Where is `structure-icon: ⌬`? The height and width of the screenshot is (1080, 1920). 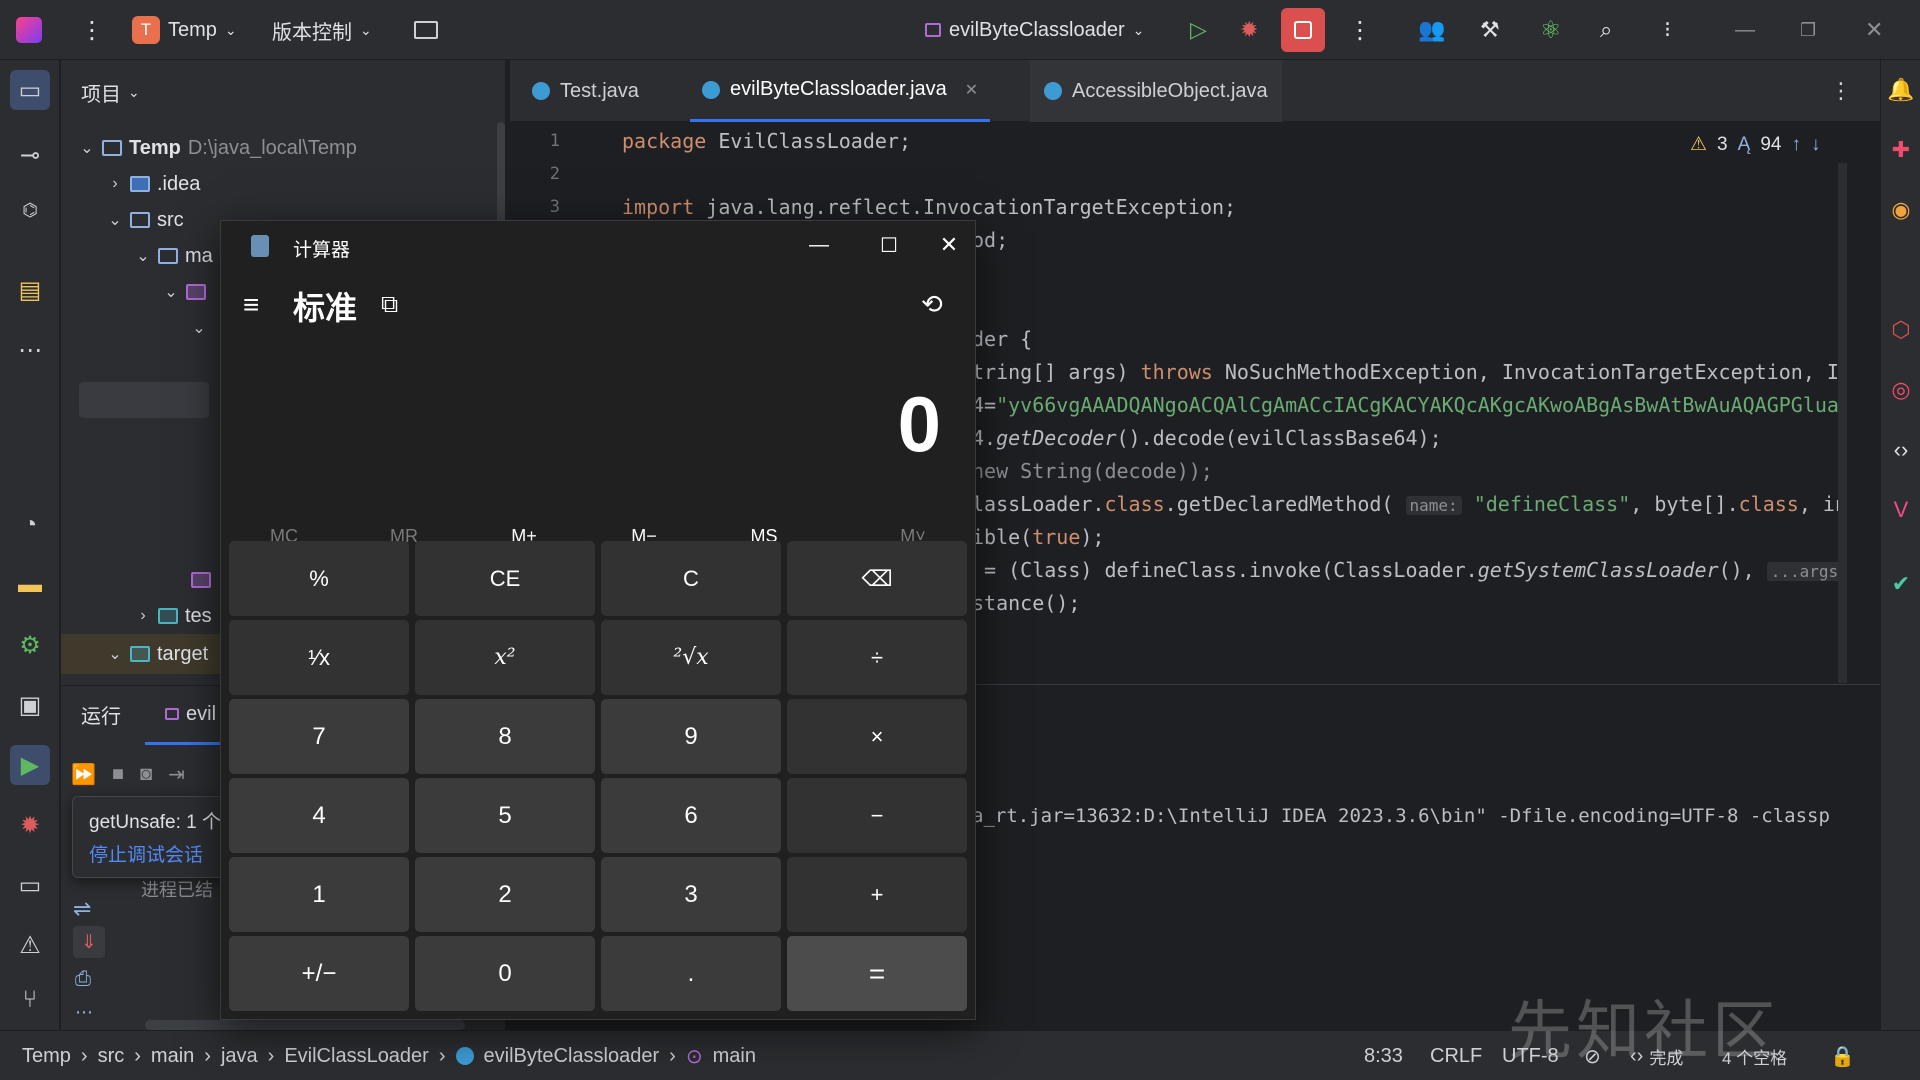
structure-icon: ⌬ is located at coordinates (30, 210).